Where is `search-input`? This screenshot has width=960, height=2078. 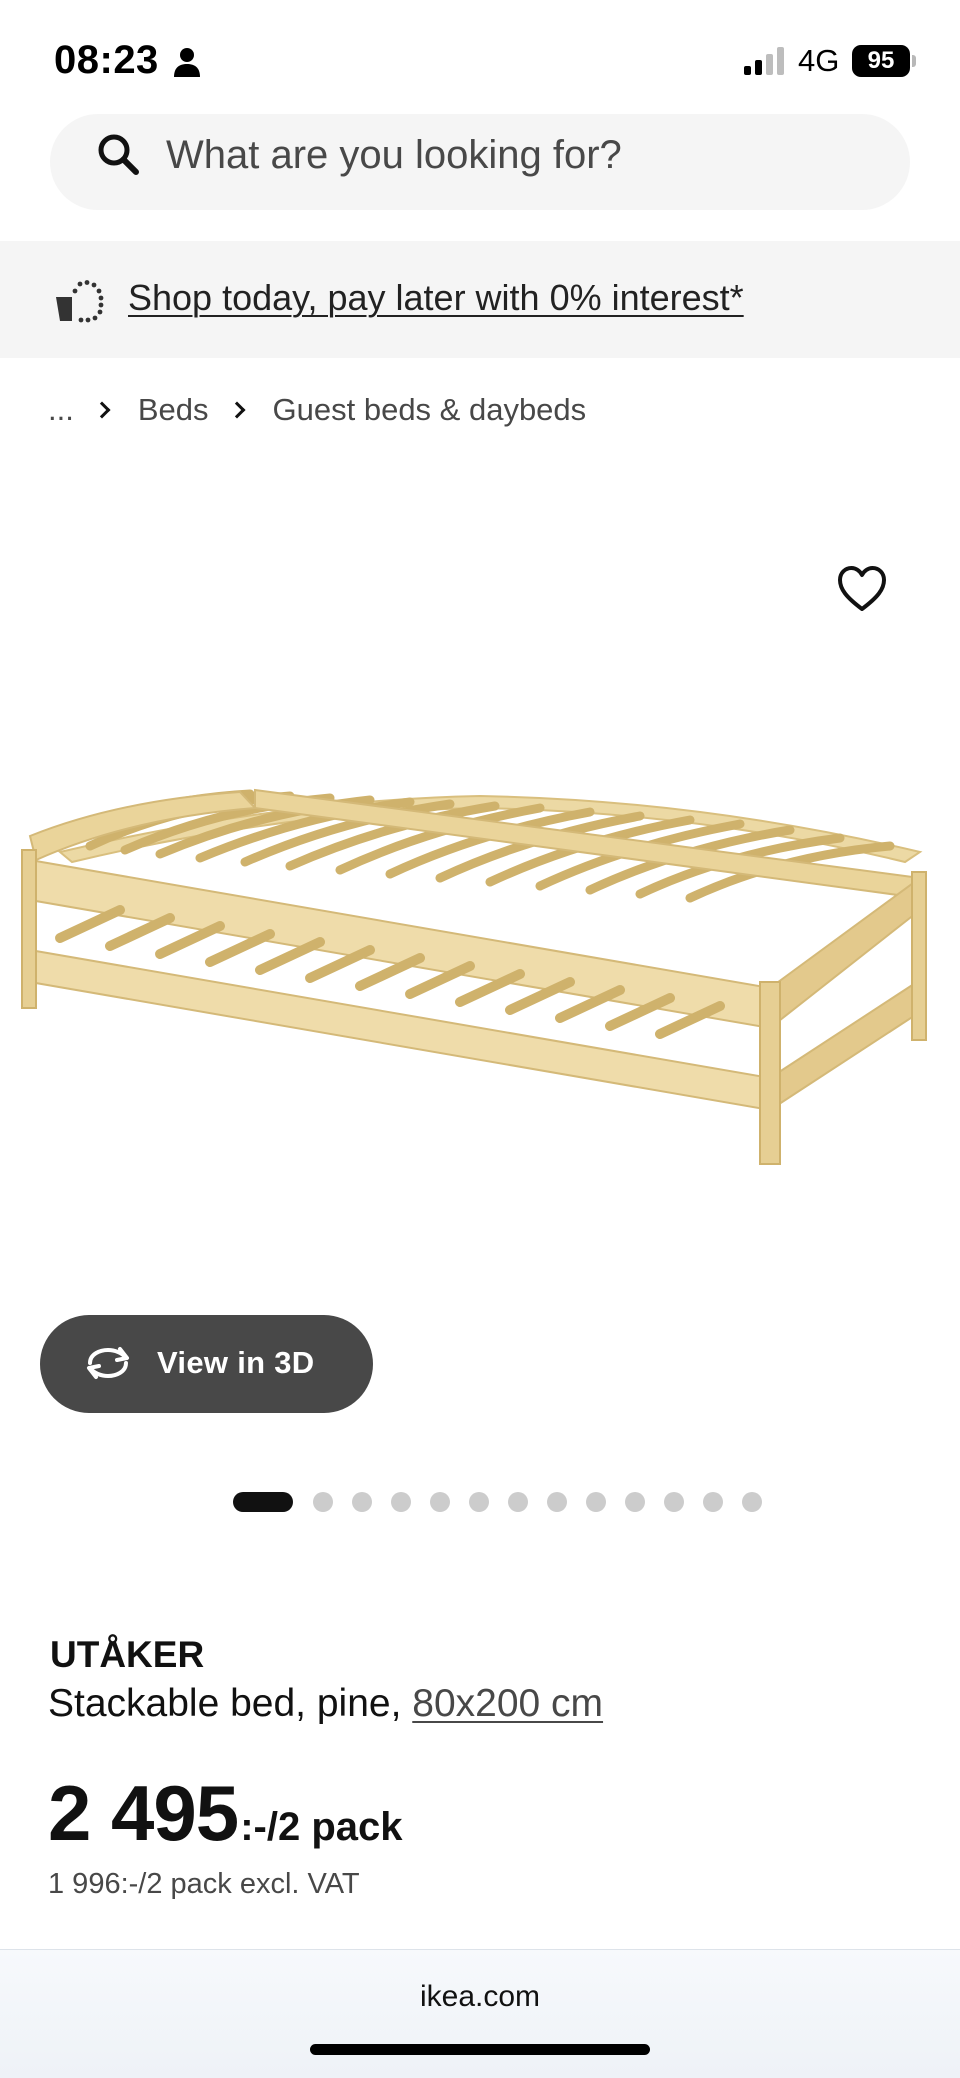
search-input is located at coordinates (516, 155).